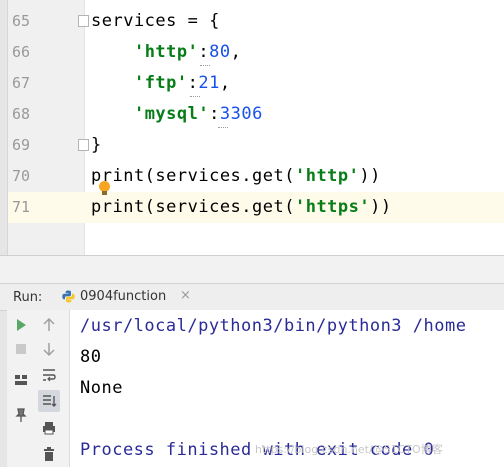 The width and height of the screenshot is (504, 467). I want to click on run-side-toolbar, so click(38, 388).